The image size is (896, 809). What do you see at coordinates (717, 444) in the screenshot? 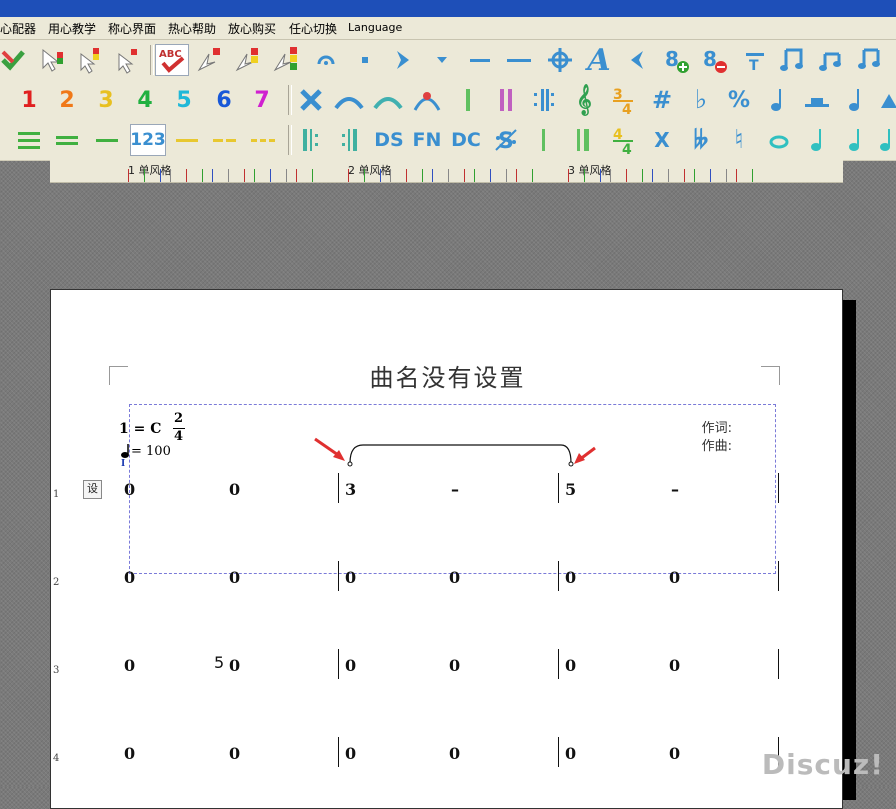
I see `composer-label: 作曲:` at bounding box center [717, 444].